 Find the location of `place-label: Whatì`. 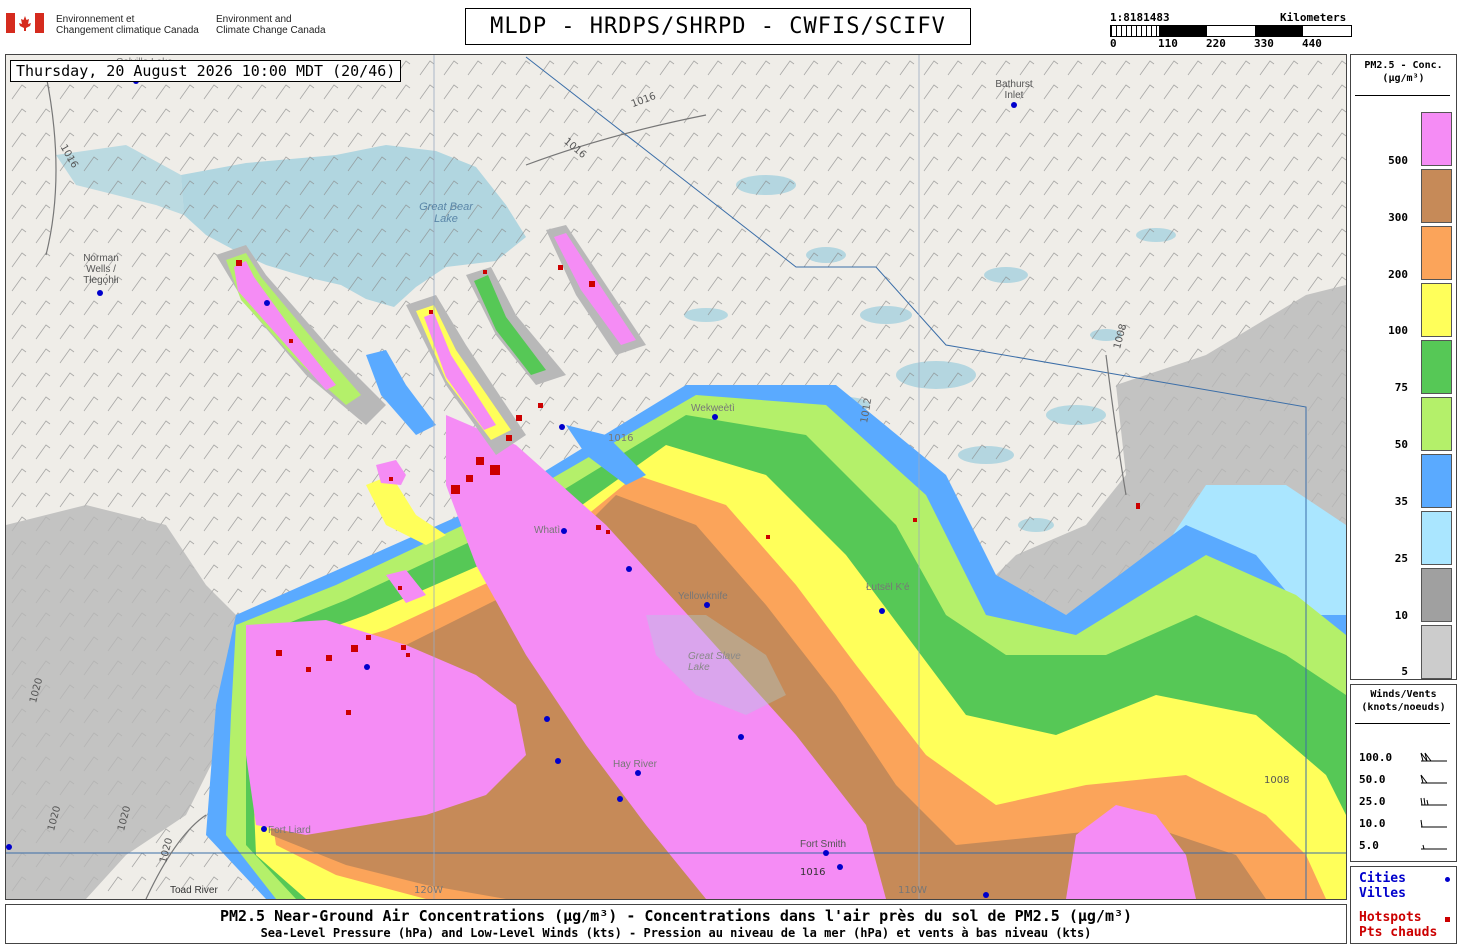

place-label: Whatì is located at coordinates (547, 530).